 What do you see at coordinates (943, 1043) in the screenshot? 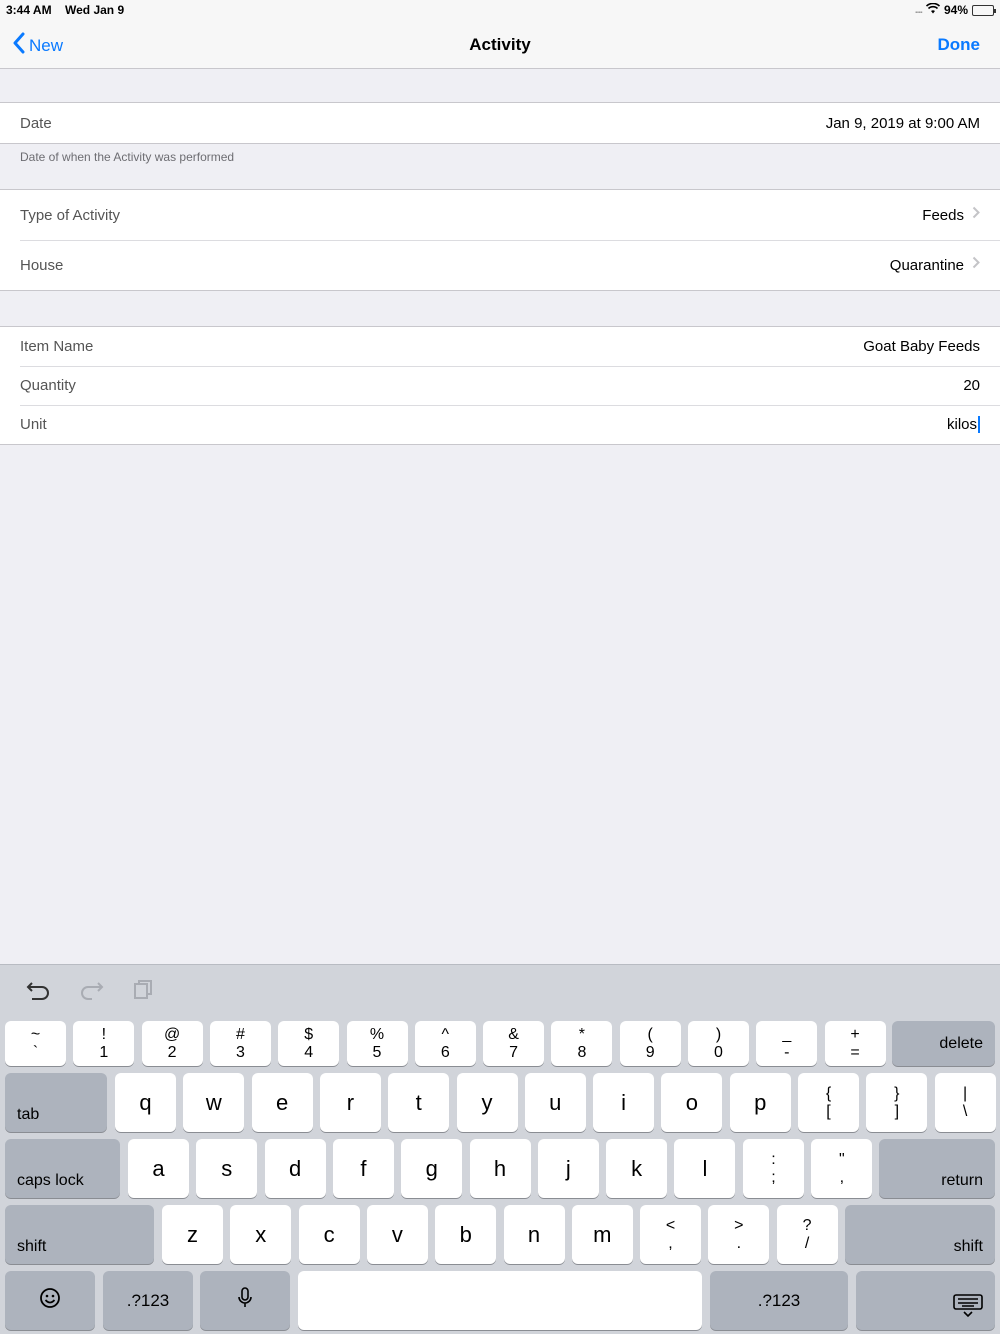
I see `delete-key: delete` at bounding box center [943, 1043].